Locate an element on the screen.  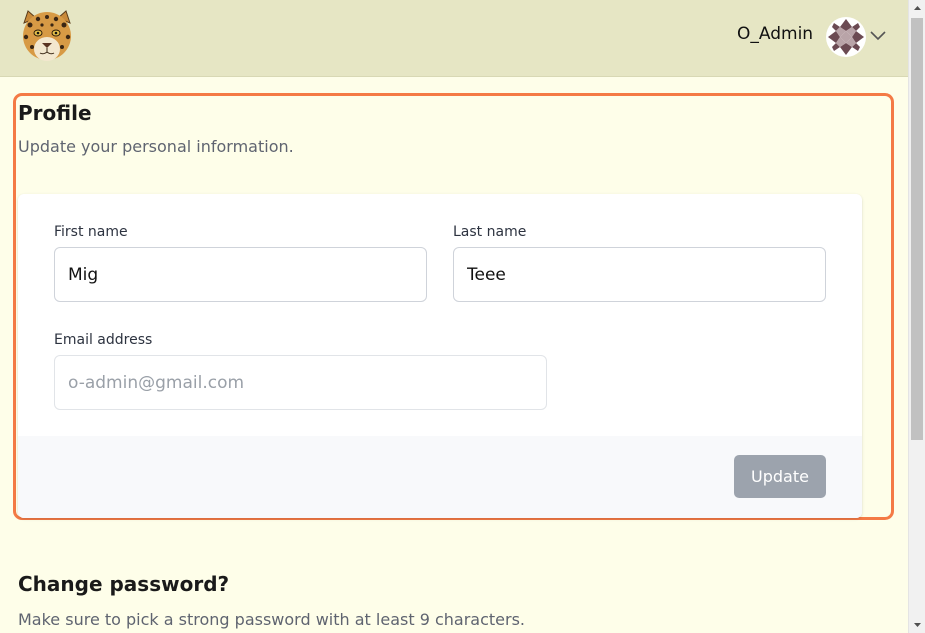
scroll-down-arrow-icon is located at coordinates (917, 624).